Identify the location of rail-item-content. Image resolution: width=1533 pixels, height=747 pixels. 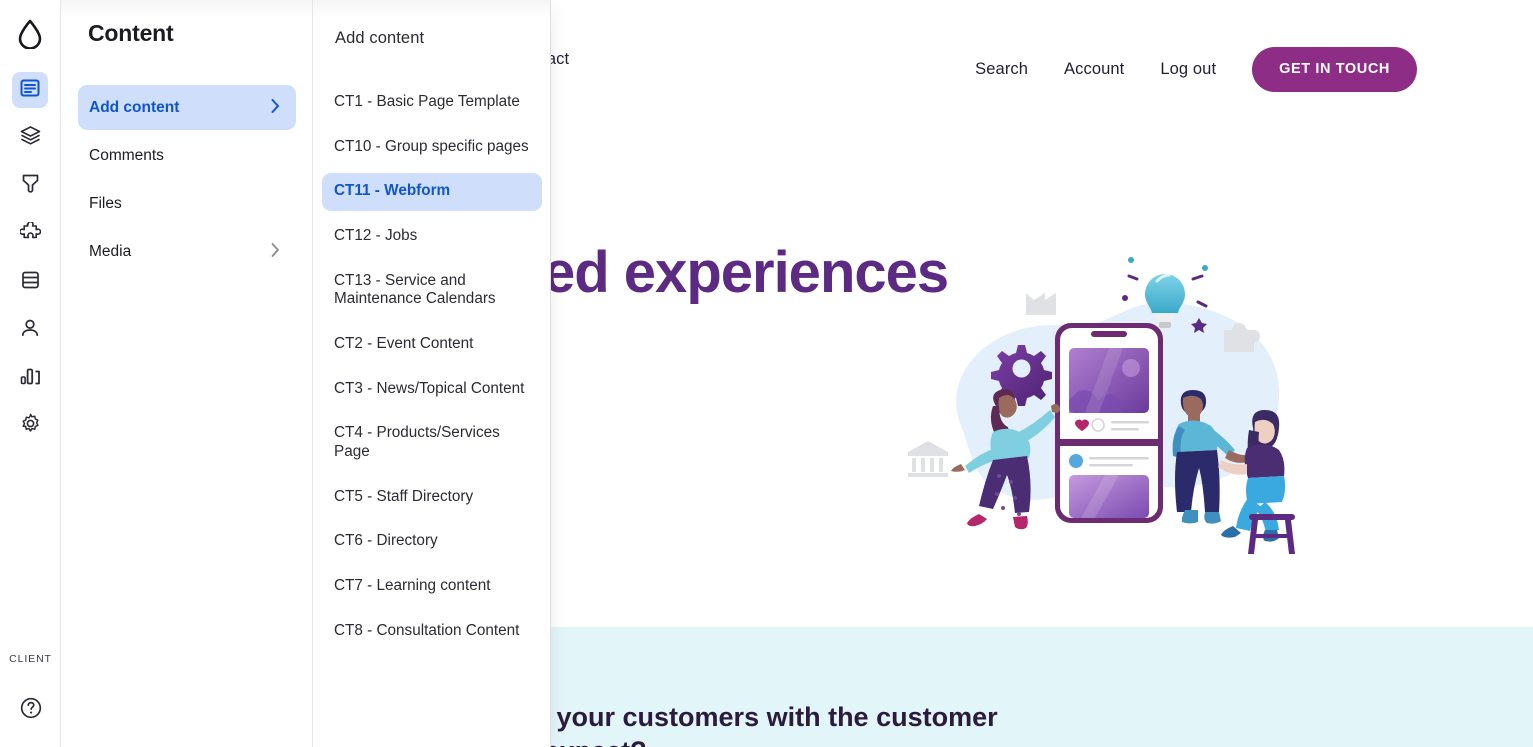
(30, 90).